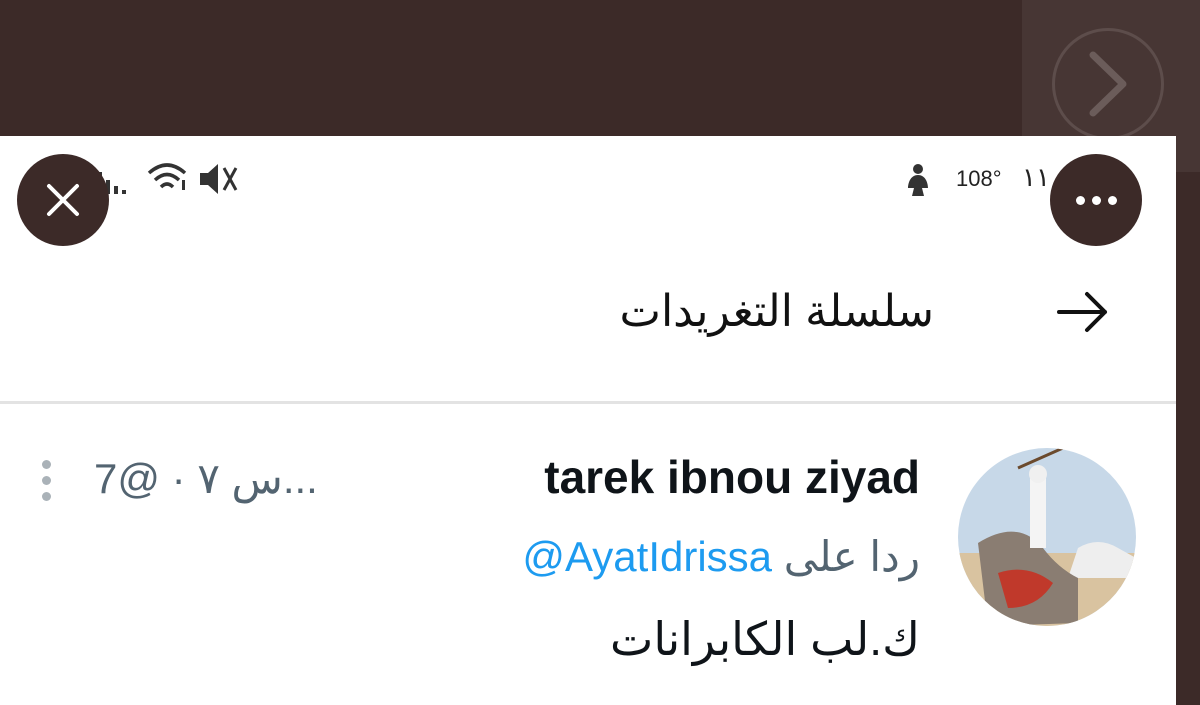 The height and width of the screenshot is (705, 1200). What do you see at coordinates (732, 477) in the screenshot?
I see `author-name: tarek ibnou ziyad` at bounding box center [732, 477].